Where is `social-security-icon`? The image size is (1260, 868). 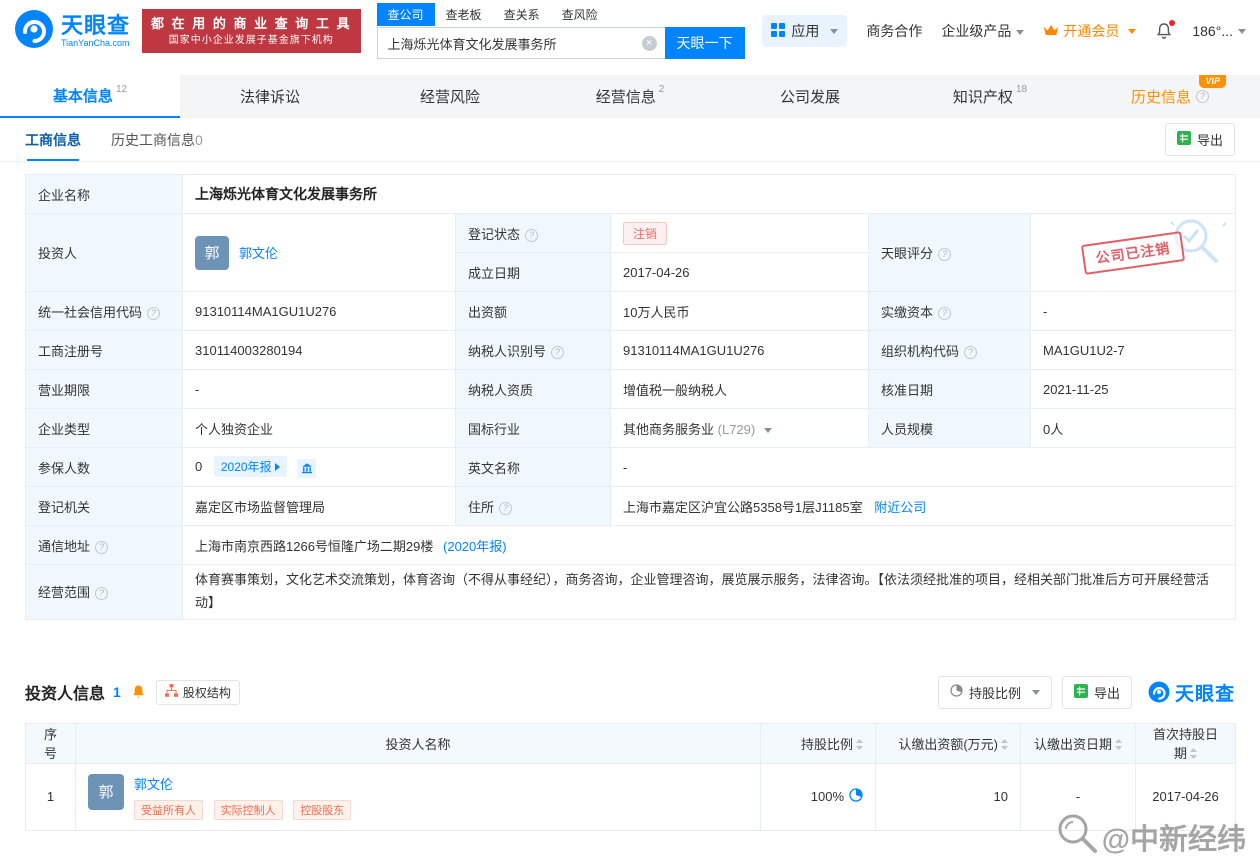
social-security-icon is located at coordinates (307, 468).